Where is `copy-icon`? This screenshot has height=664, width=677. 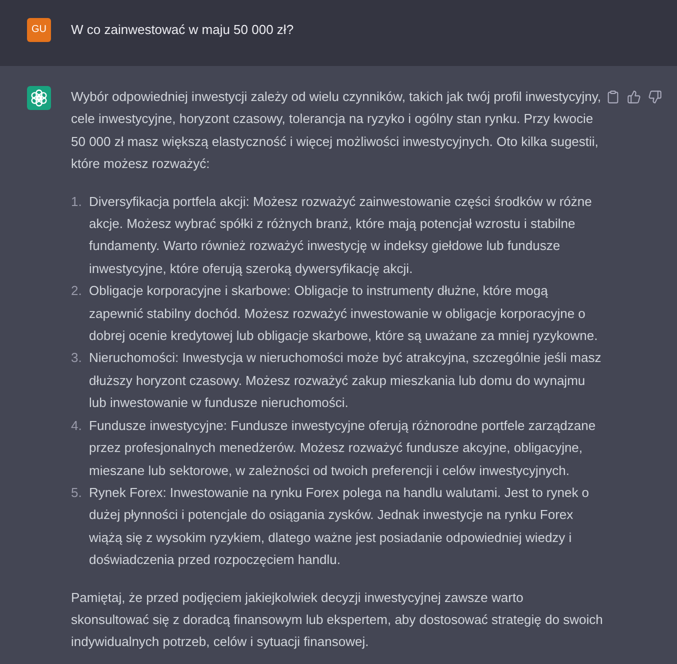 copy-icon is located at coordinates (612, 96).